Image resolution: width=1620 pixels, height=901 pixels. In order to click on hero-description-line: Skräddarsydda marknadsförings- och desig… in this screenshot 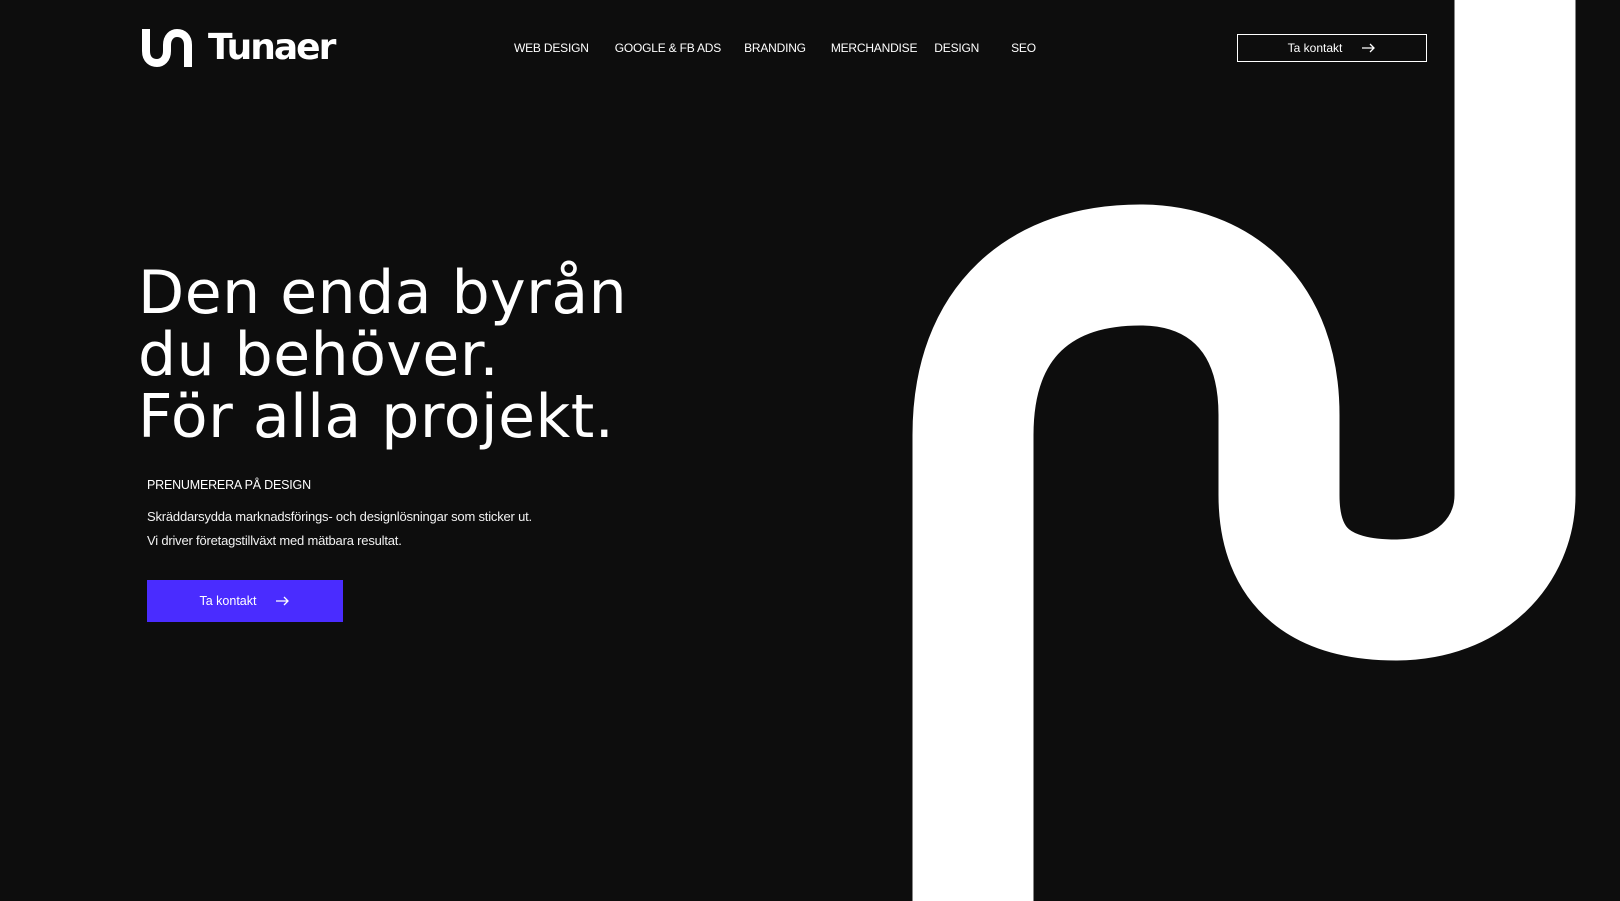, I will do `click(339, 516)`.